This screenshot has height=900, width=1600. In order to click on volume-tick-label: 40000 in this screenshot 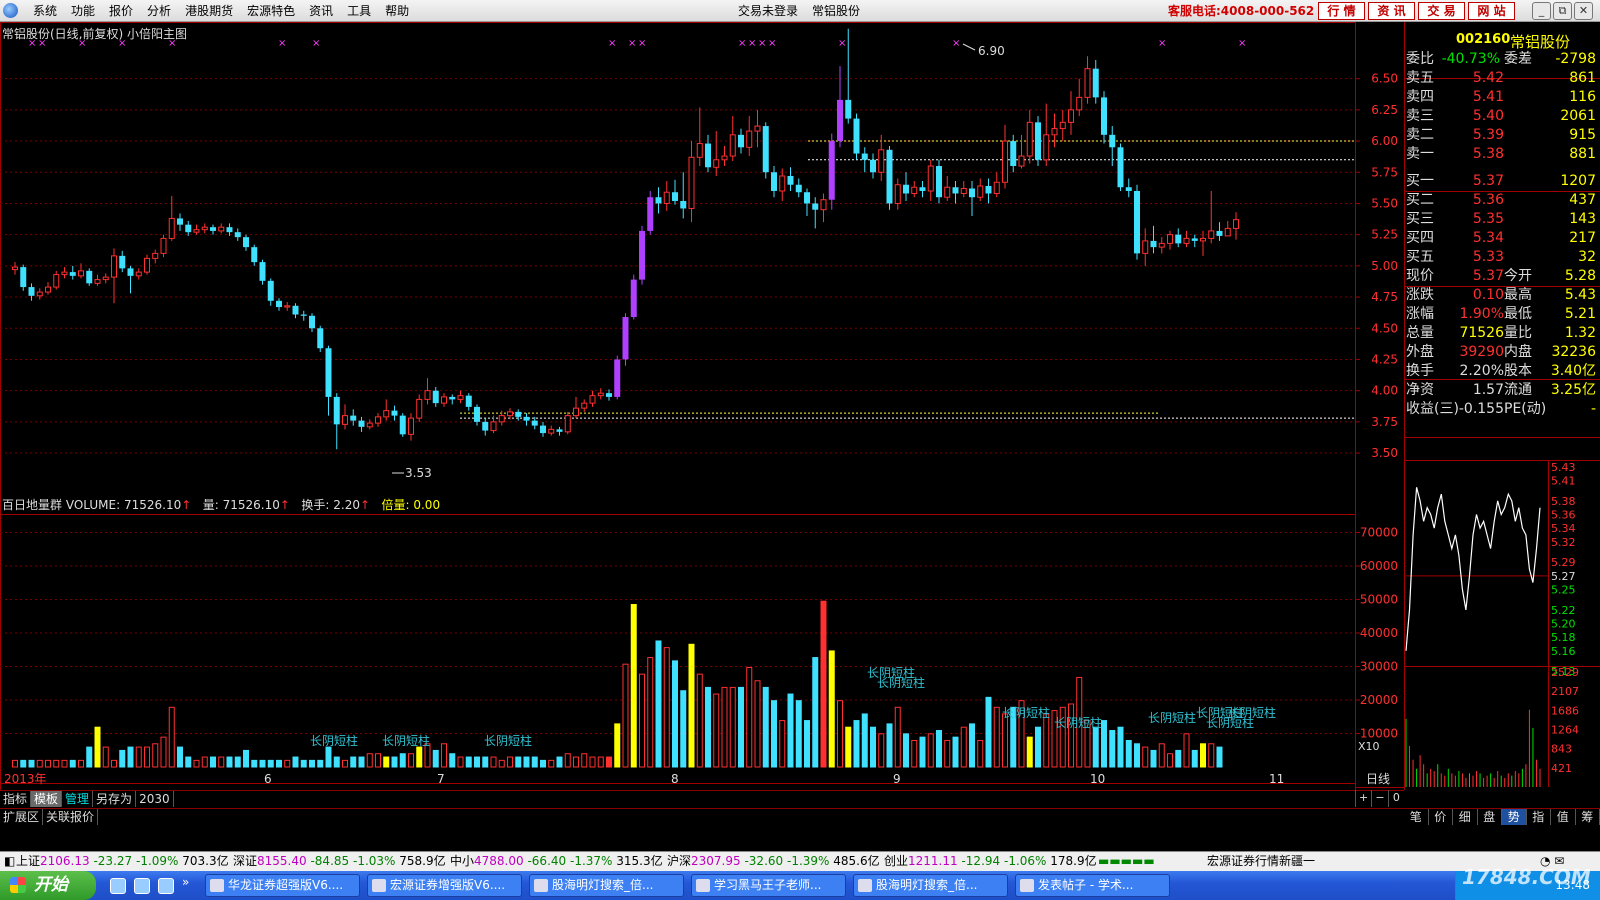, I will do `click(1379, 633)`.